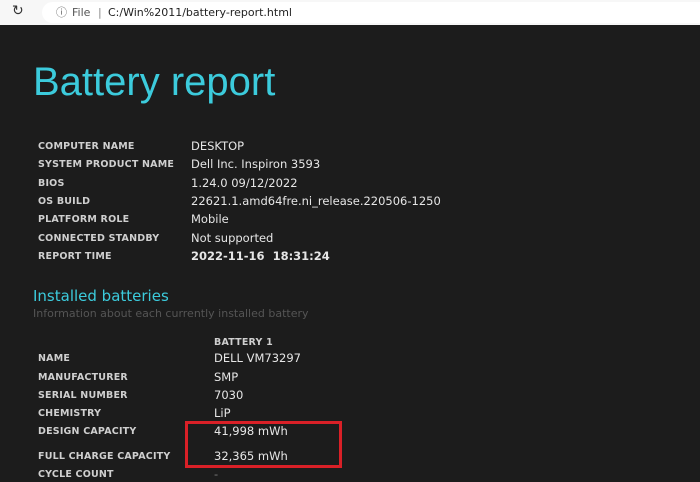 This screenshot has height=482, width=700. Describe the element at coordinates (229, 395) in the screenshot. I see `value-serial-number: 7030` at that location.